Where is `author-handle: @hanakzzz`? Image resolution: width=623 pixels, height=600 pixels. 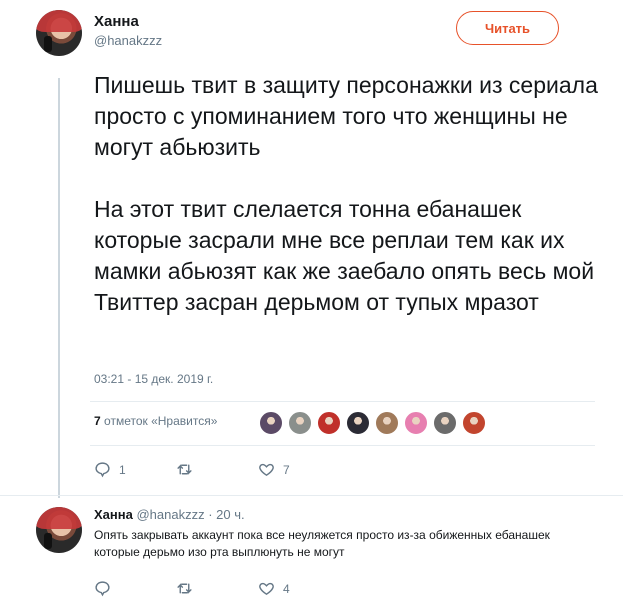
author-handle: @hanakzzz is located at coordinates (128, 40).